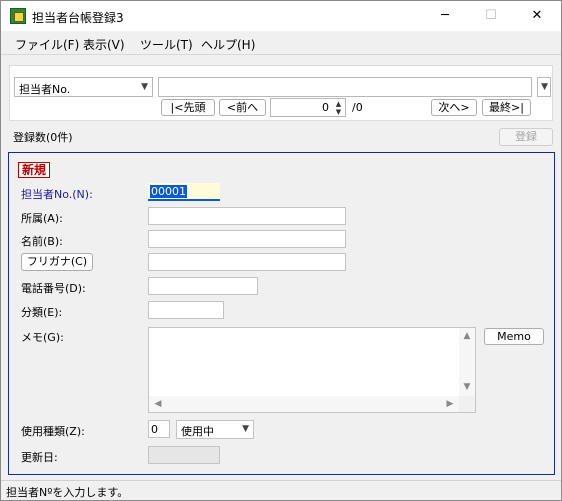  Describe the element at coordinates (159, 429) in the screenshot. I see `usage-code-field: 0` at that location.